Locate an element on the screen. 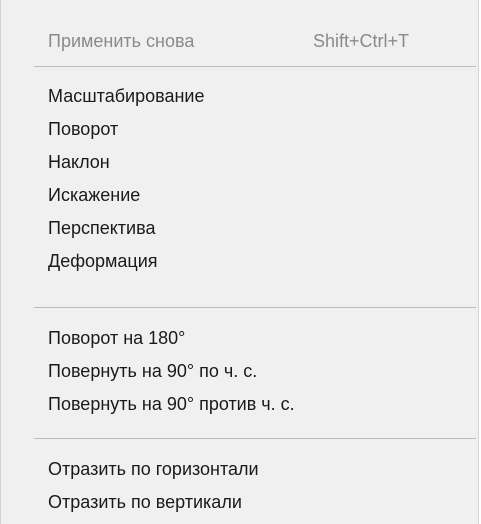  menu-item-flip-horizontal: Отразить по горизонтали is located at coordinates (153, 469).